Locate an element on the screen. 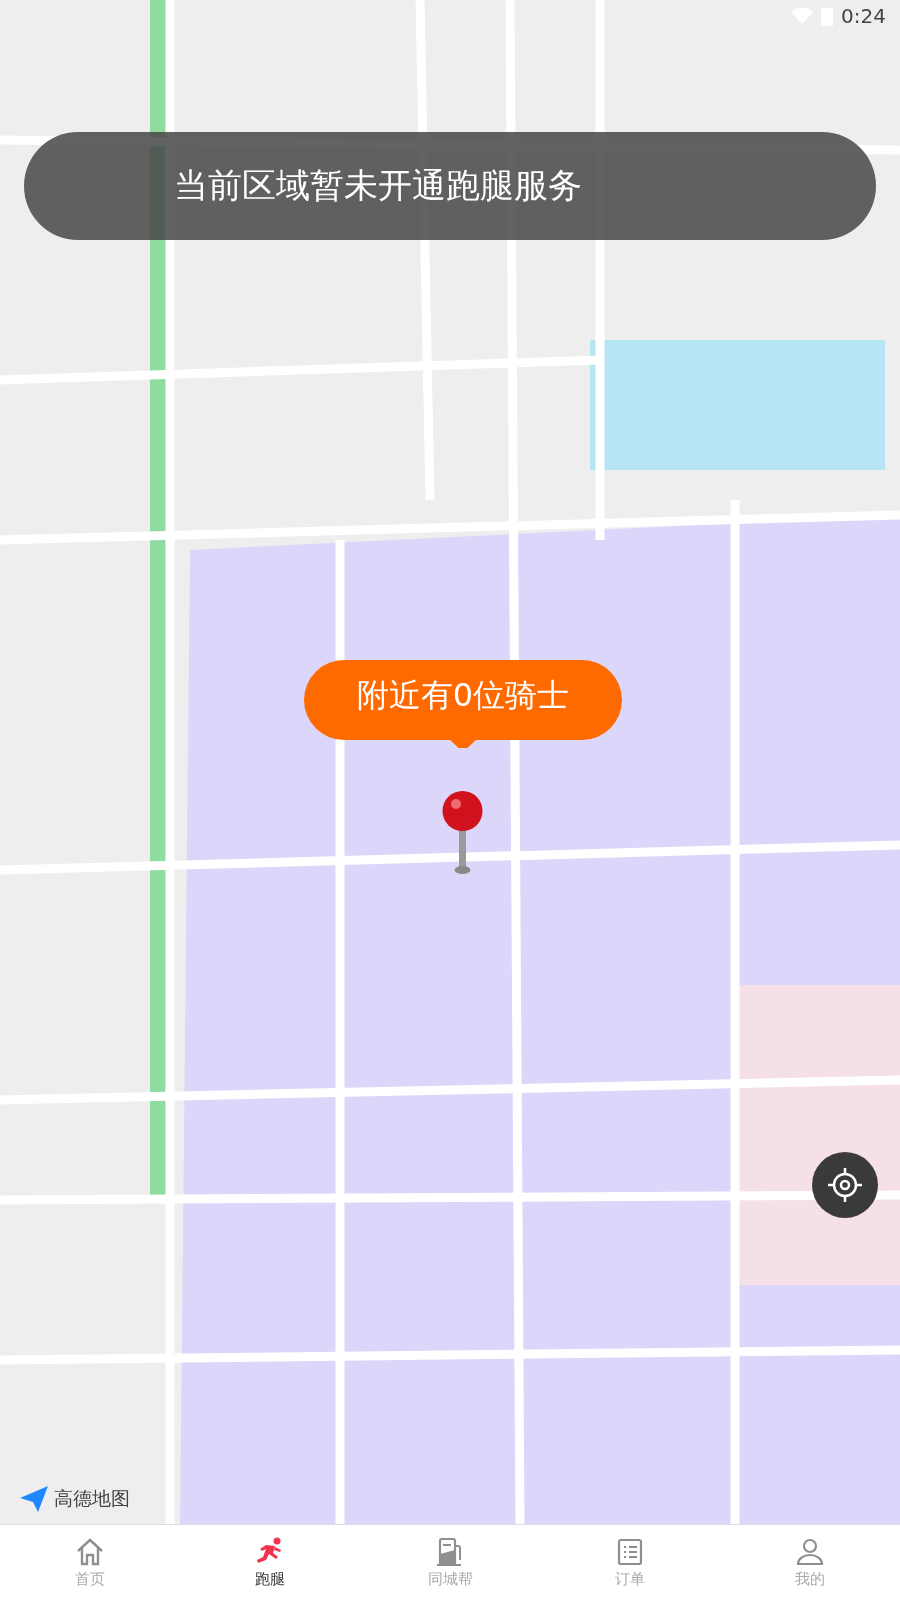 This screenshot has width=900, height=1600. map-logo-text: 高德地图 is located at coordinates (92, 1498).